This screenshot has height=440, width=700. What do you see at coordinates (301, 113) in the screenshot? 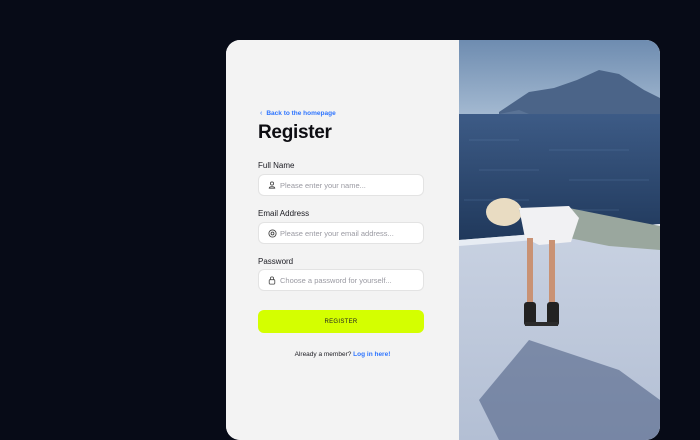
I see `back-link-label: Back to the homepage` at bounding box center [301, 113].